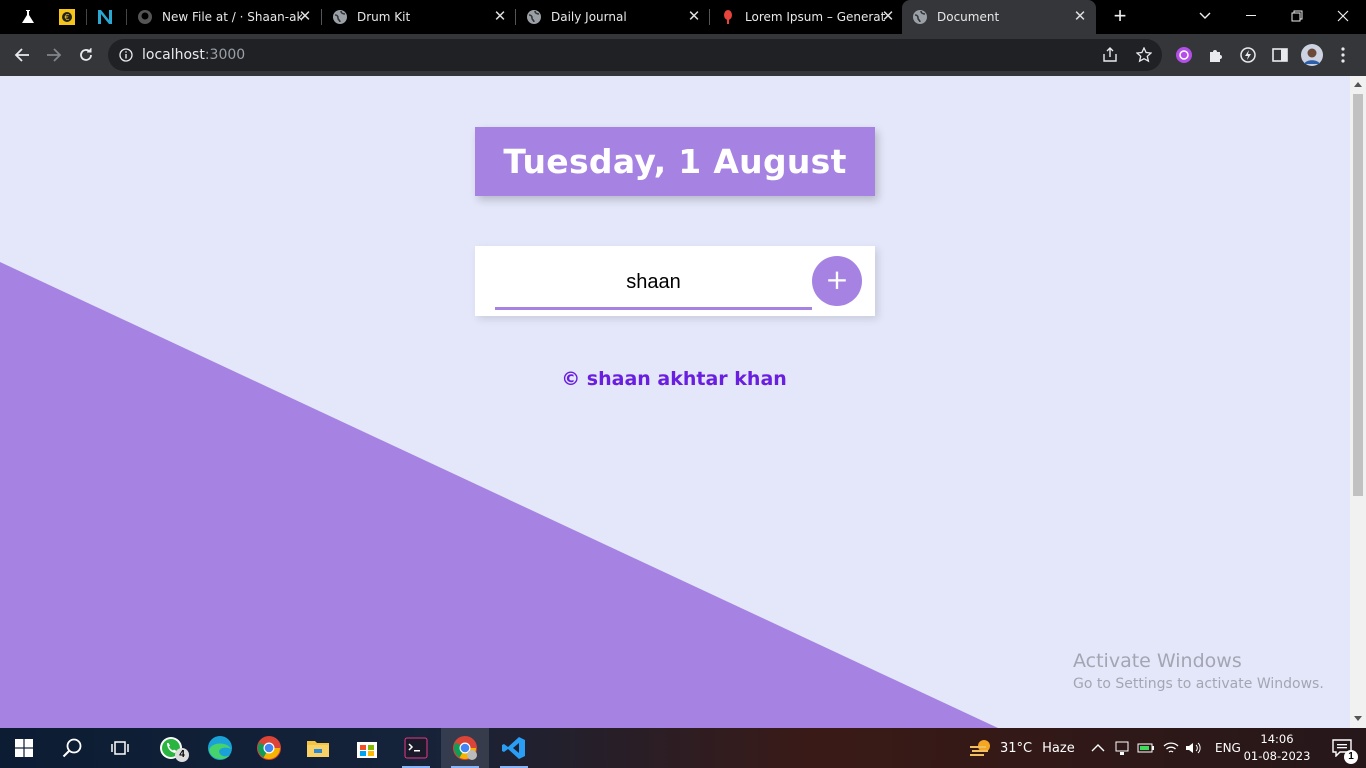 Image resolution: width=1366 pixels, height=768 pixels. I want to click on add-item-button: +, so click(837, 281).